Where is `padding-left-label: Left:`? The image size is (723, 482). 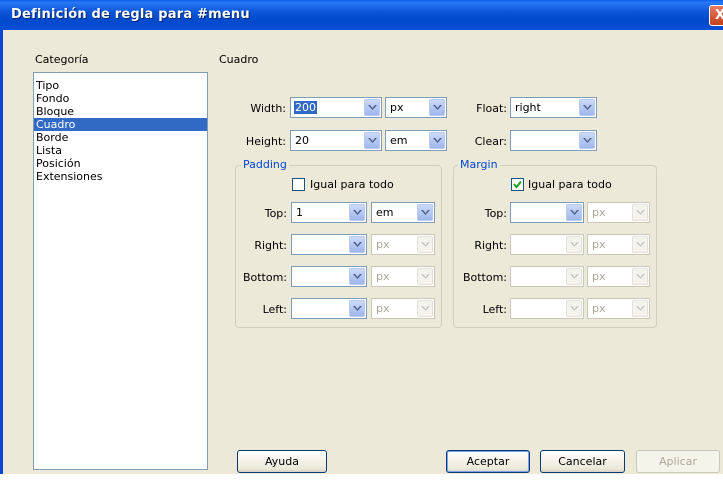 padding-left-label: Left: is located at coordinates (274, 309).